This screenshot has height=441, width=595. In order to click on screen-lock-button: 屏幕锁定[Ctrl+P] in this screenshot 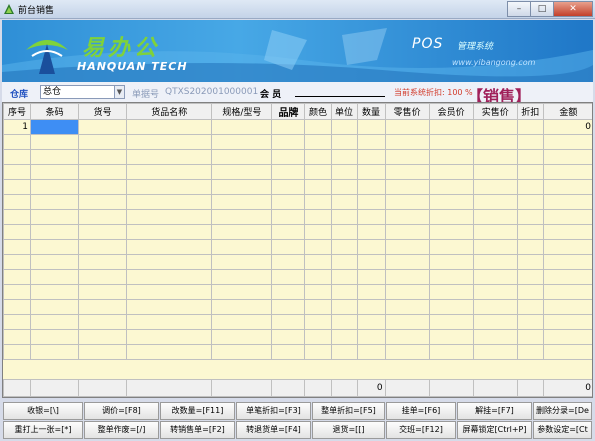, I will do `click(494, 430)`.